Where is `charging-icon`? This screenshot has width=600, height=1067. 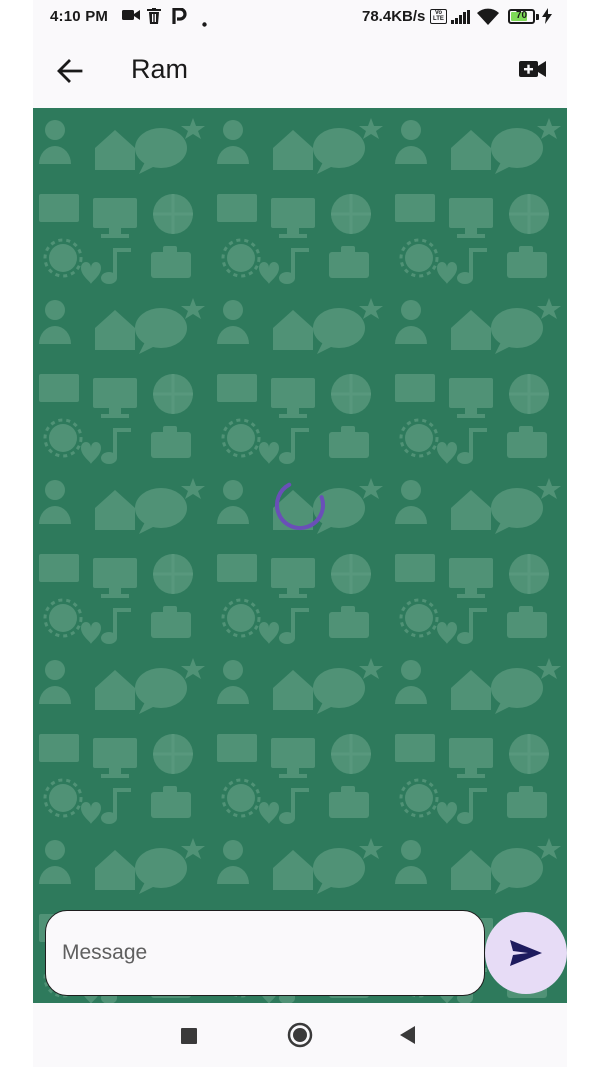
charging-icon is located at coordinates (547, 18).